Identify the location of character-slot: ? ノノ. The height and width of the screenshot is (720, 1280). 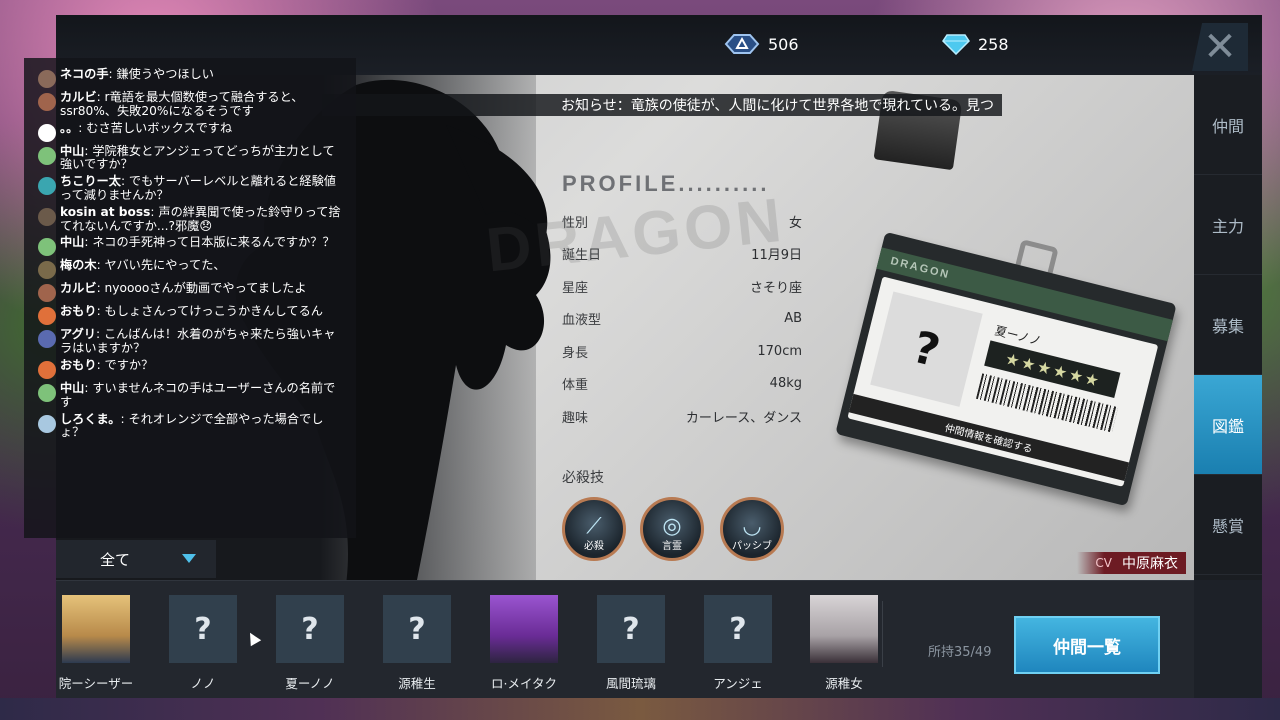
(203, 643).